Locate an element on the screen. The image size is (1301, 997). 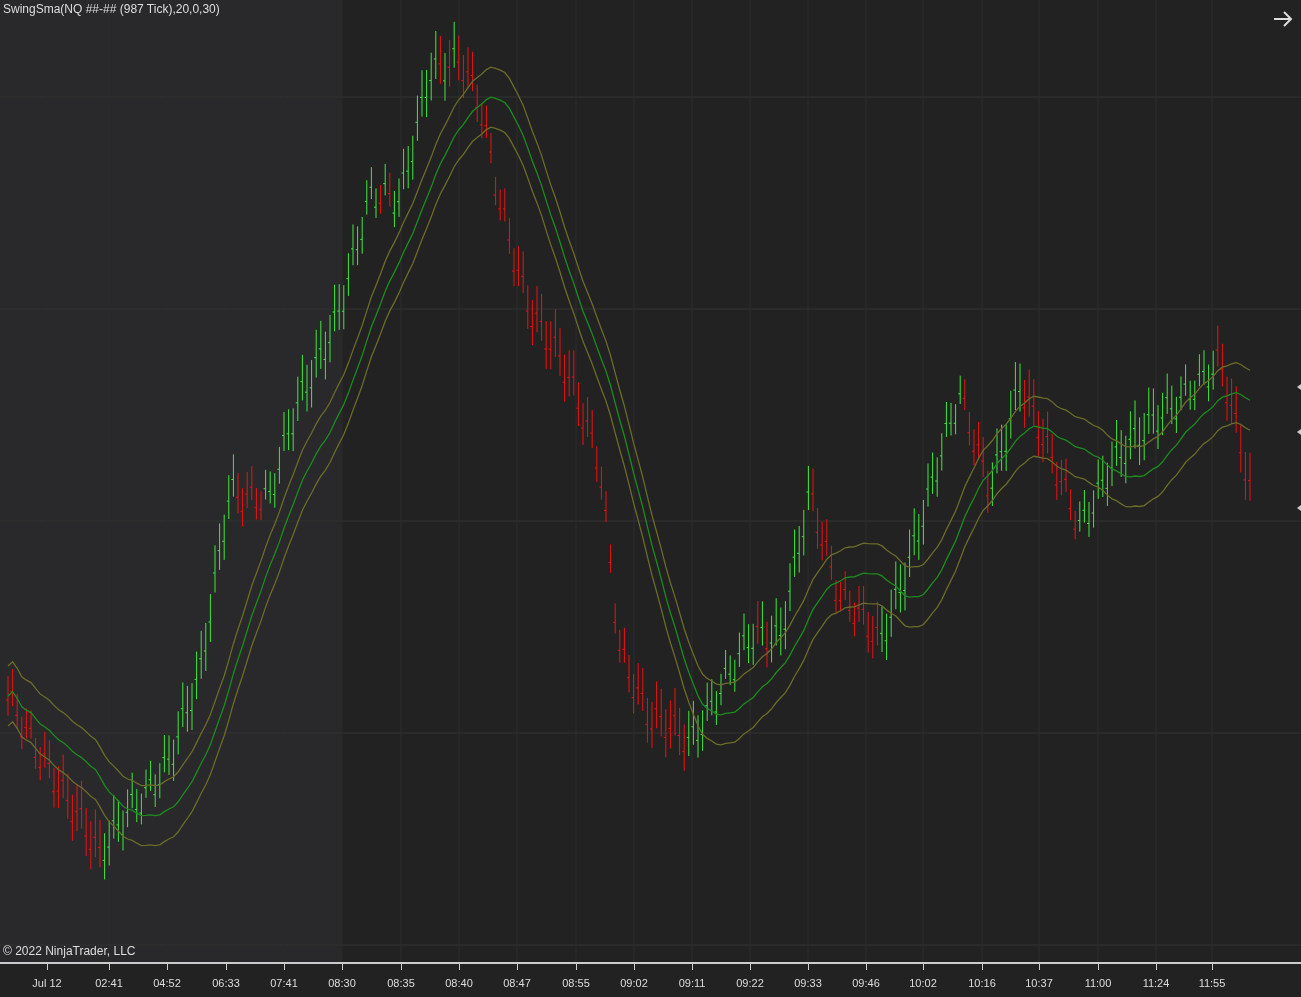
axis-label: 09:33 is located at coordinates (808, 983).